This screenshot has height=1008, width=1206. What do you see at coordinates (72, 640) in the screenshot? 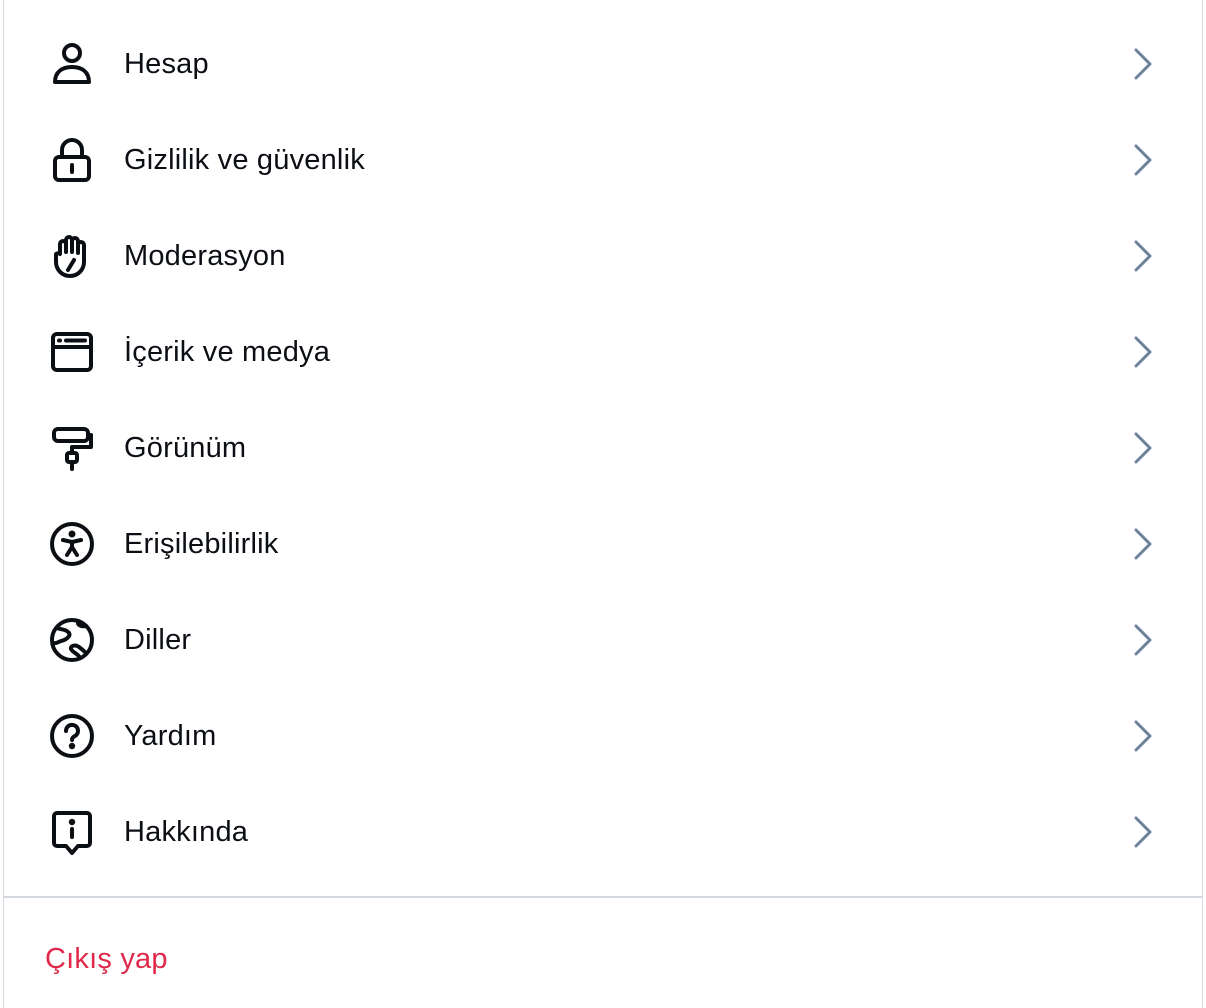
I see `globe-icon` at bounding box center [72, 640].